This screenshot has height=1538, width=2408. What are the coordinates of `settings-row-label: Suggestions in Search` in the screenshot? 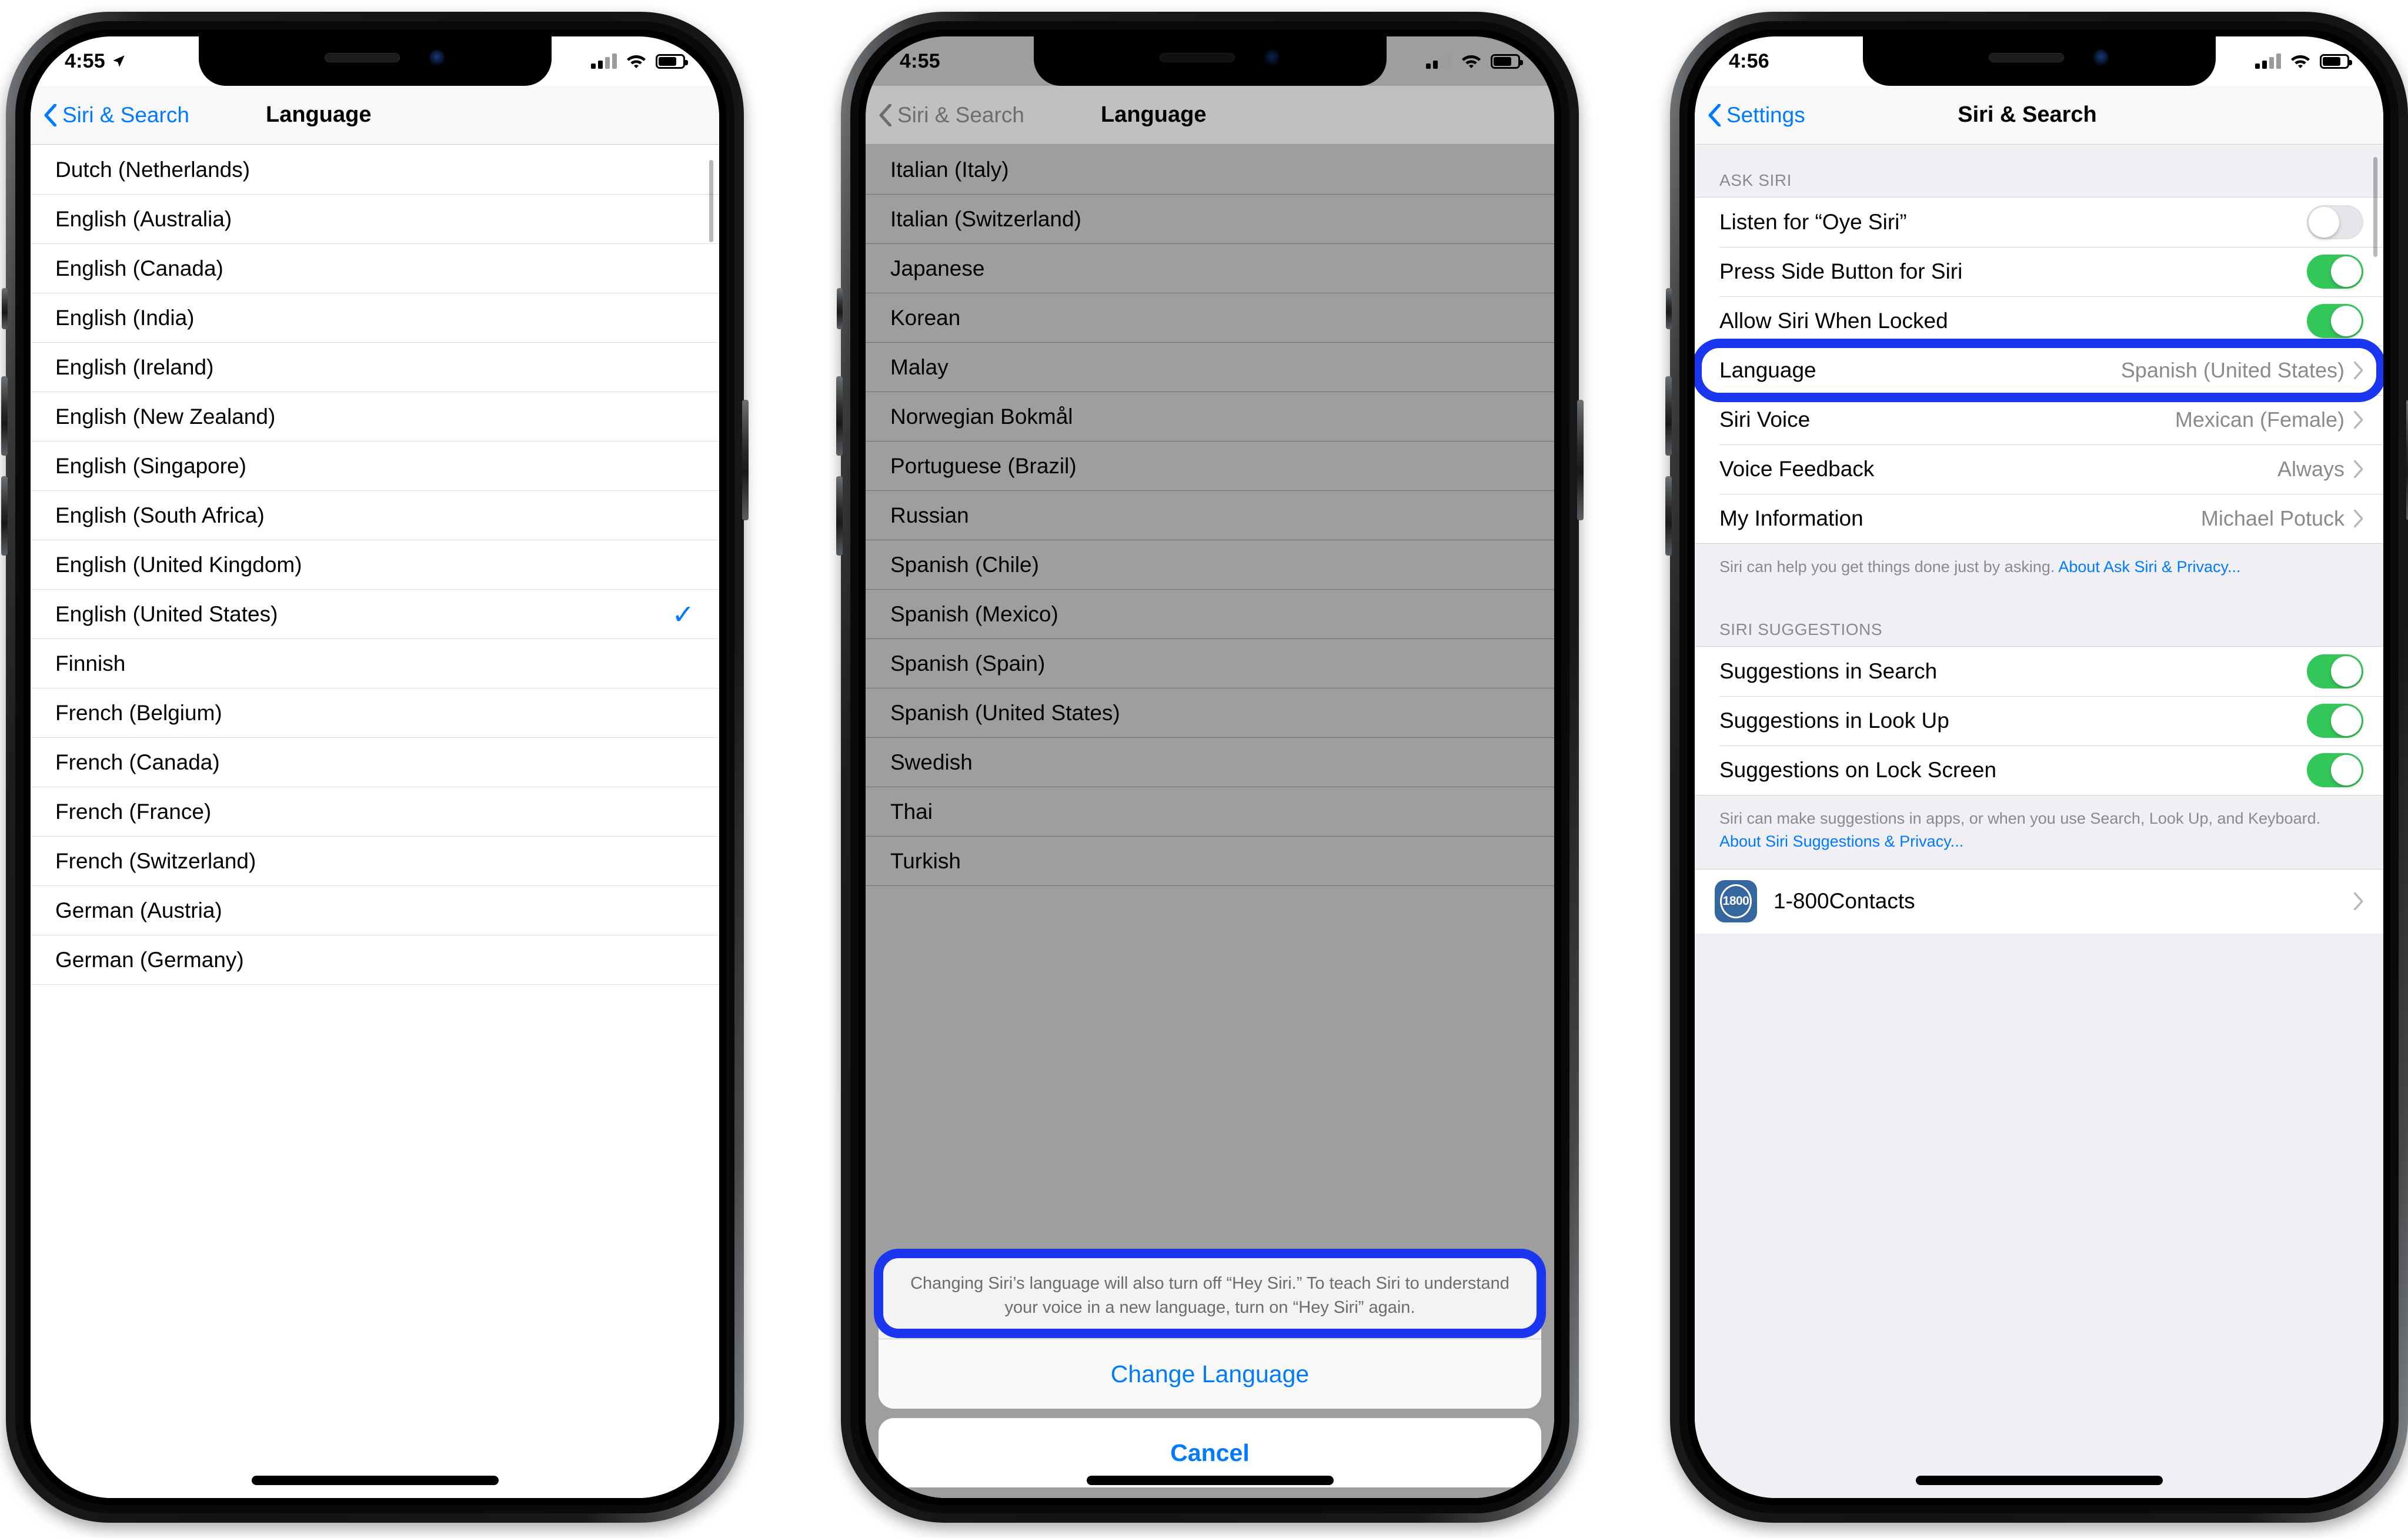 It's located at (1828, 671).